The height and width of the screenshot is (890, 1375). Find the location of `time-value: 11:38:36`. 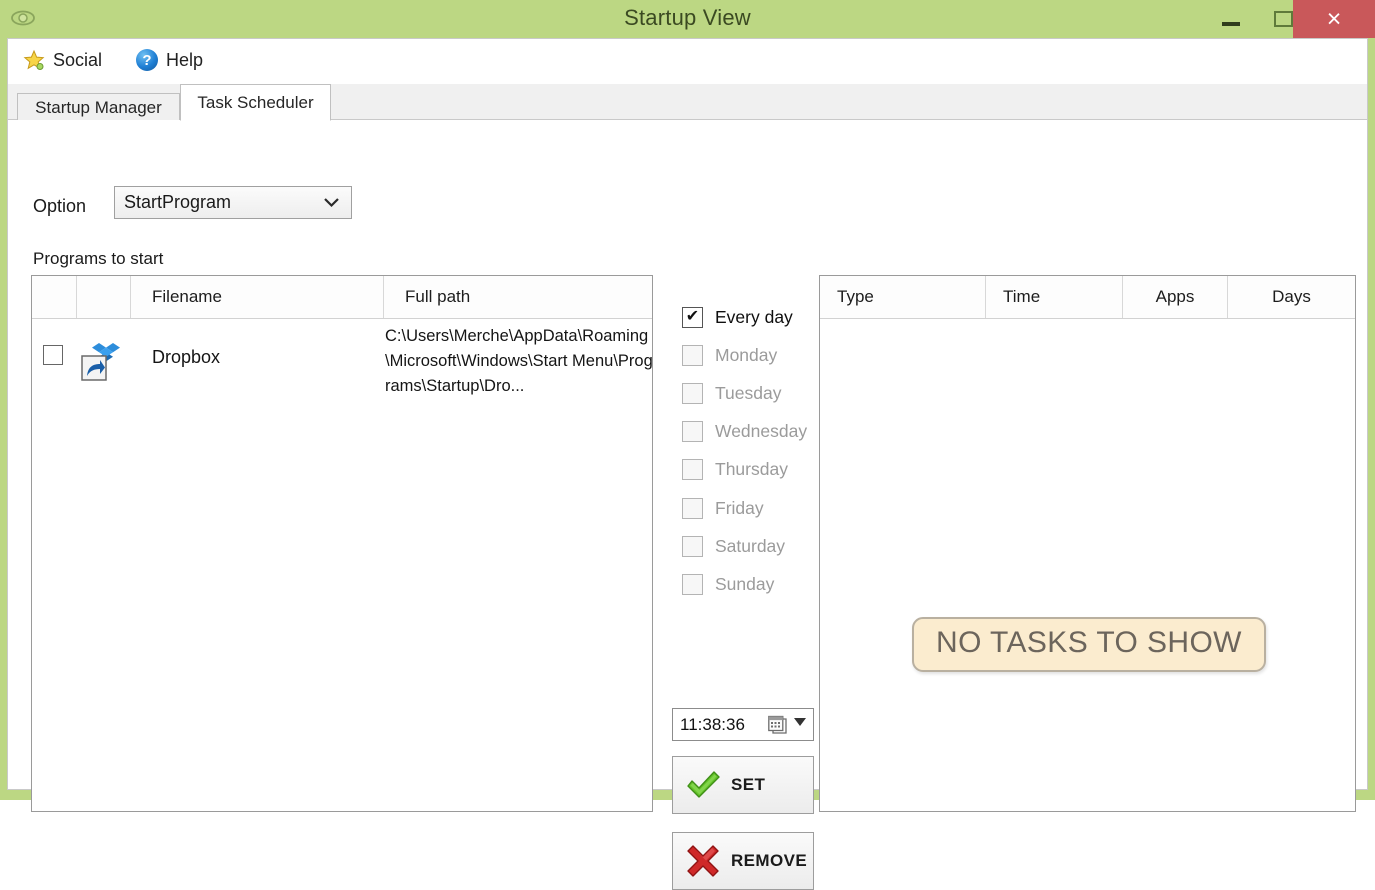

time-value: 11:38:36 is located at coordinates (712, 724).